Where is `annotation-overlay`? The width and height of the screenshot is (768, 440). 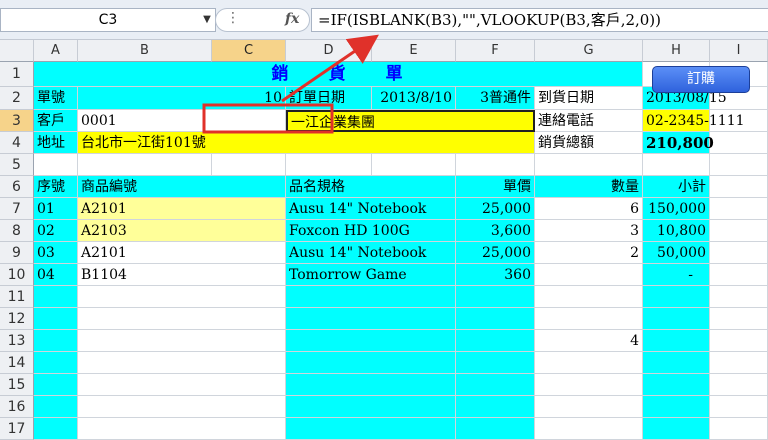 annotation-overlay is located at coordinates (290, 84).